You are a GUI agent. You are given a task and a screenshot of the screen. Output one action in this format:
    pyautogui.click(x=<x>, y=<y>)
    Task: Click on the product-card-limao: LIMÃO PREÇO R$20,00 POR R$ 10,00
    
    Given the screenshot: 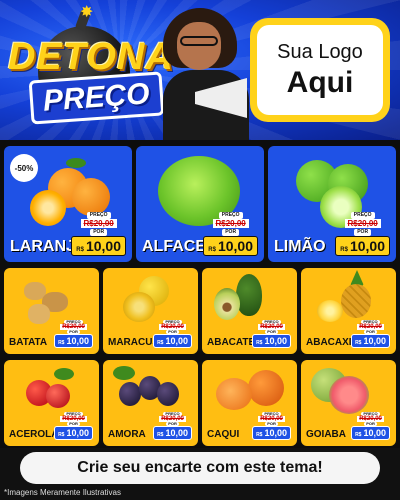 What is the action you would take?
    pyautogui.click(x=332, y=204)
    